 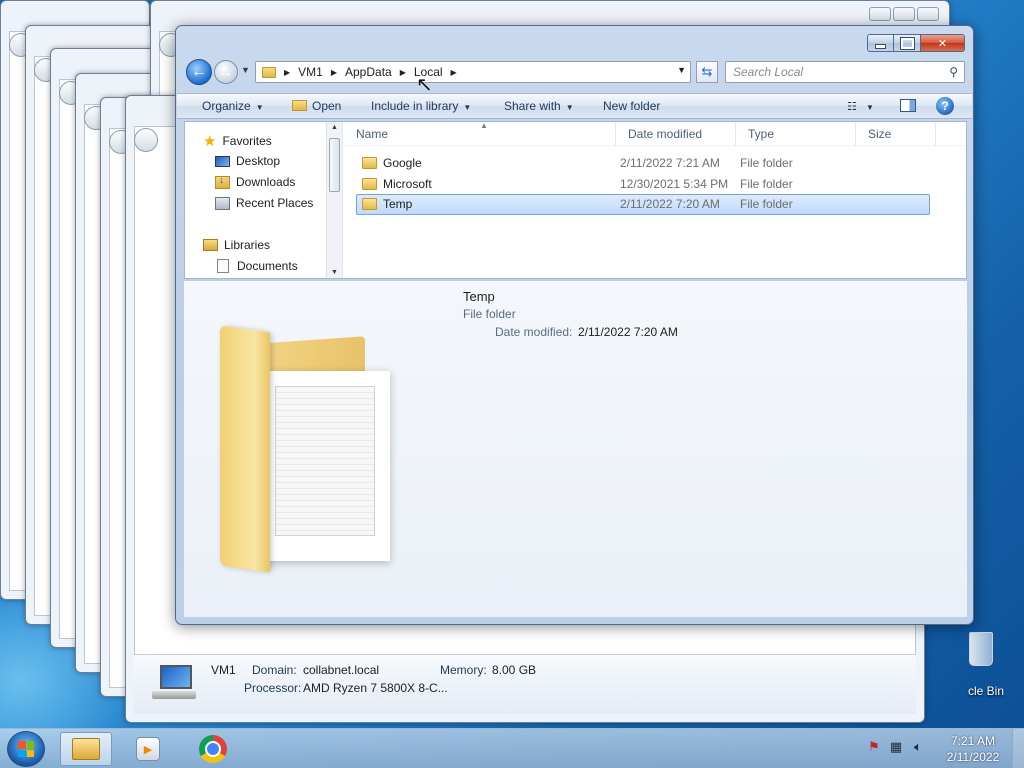 What do you see at coordinates (341, 670) in the screenshot?
I see `domain-value: collabnet.local` at bounding box center [341, 670].